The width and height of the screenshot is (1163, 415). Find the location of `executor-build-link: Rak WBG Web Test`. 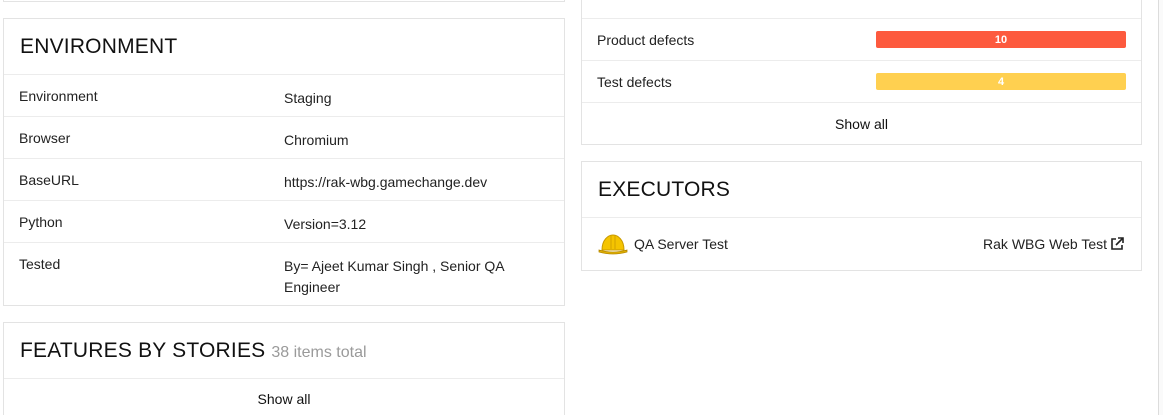

executor-build-link: Rak WBG Web Test is located at coordinates (1053, 244).